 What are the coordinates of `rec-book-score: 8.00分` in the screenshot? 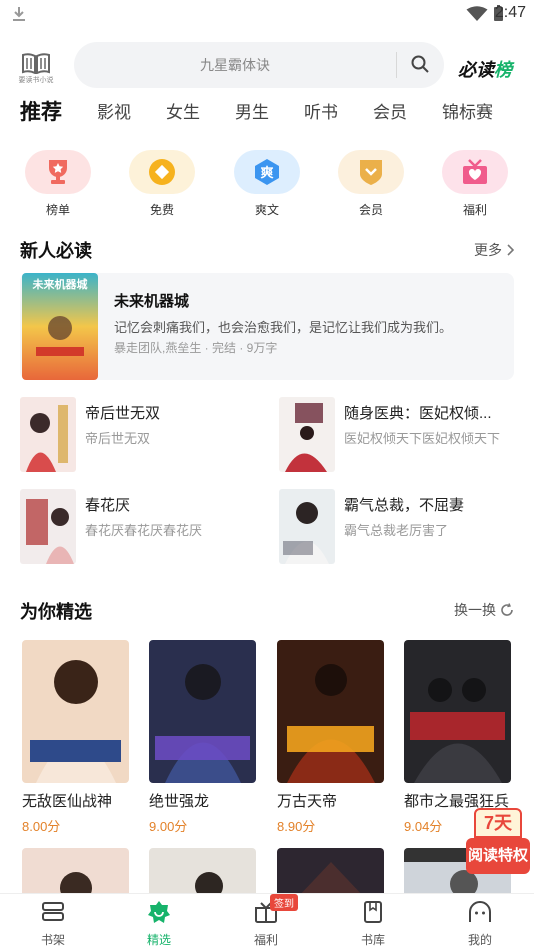 It's located at (41, 826).